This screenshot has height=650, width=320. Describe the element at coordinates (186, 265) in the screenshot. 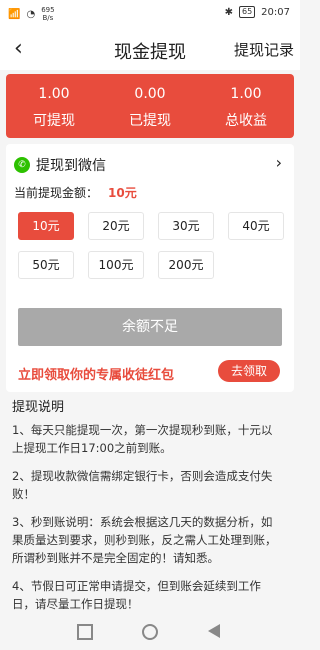

I see `amount-option: 200元` at that location.